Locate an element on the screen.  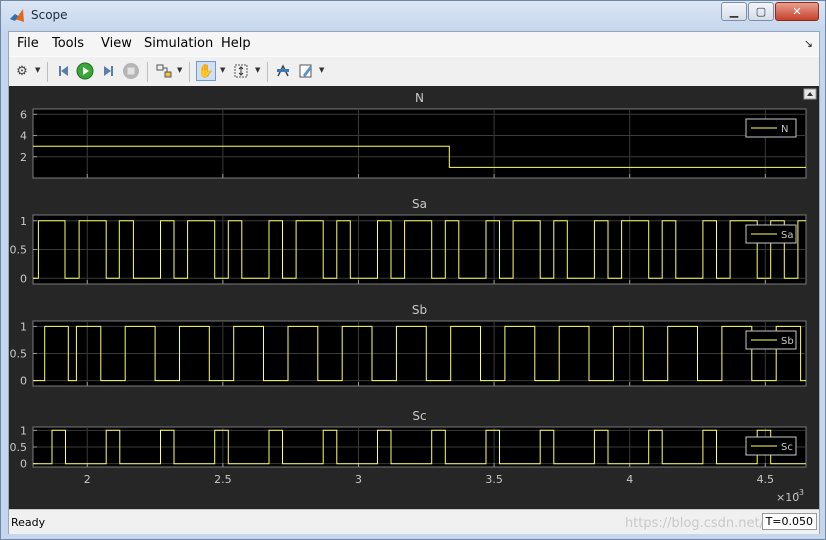
watermark: https://blog.csdn.net/ is located at coordinates (694, 523).